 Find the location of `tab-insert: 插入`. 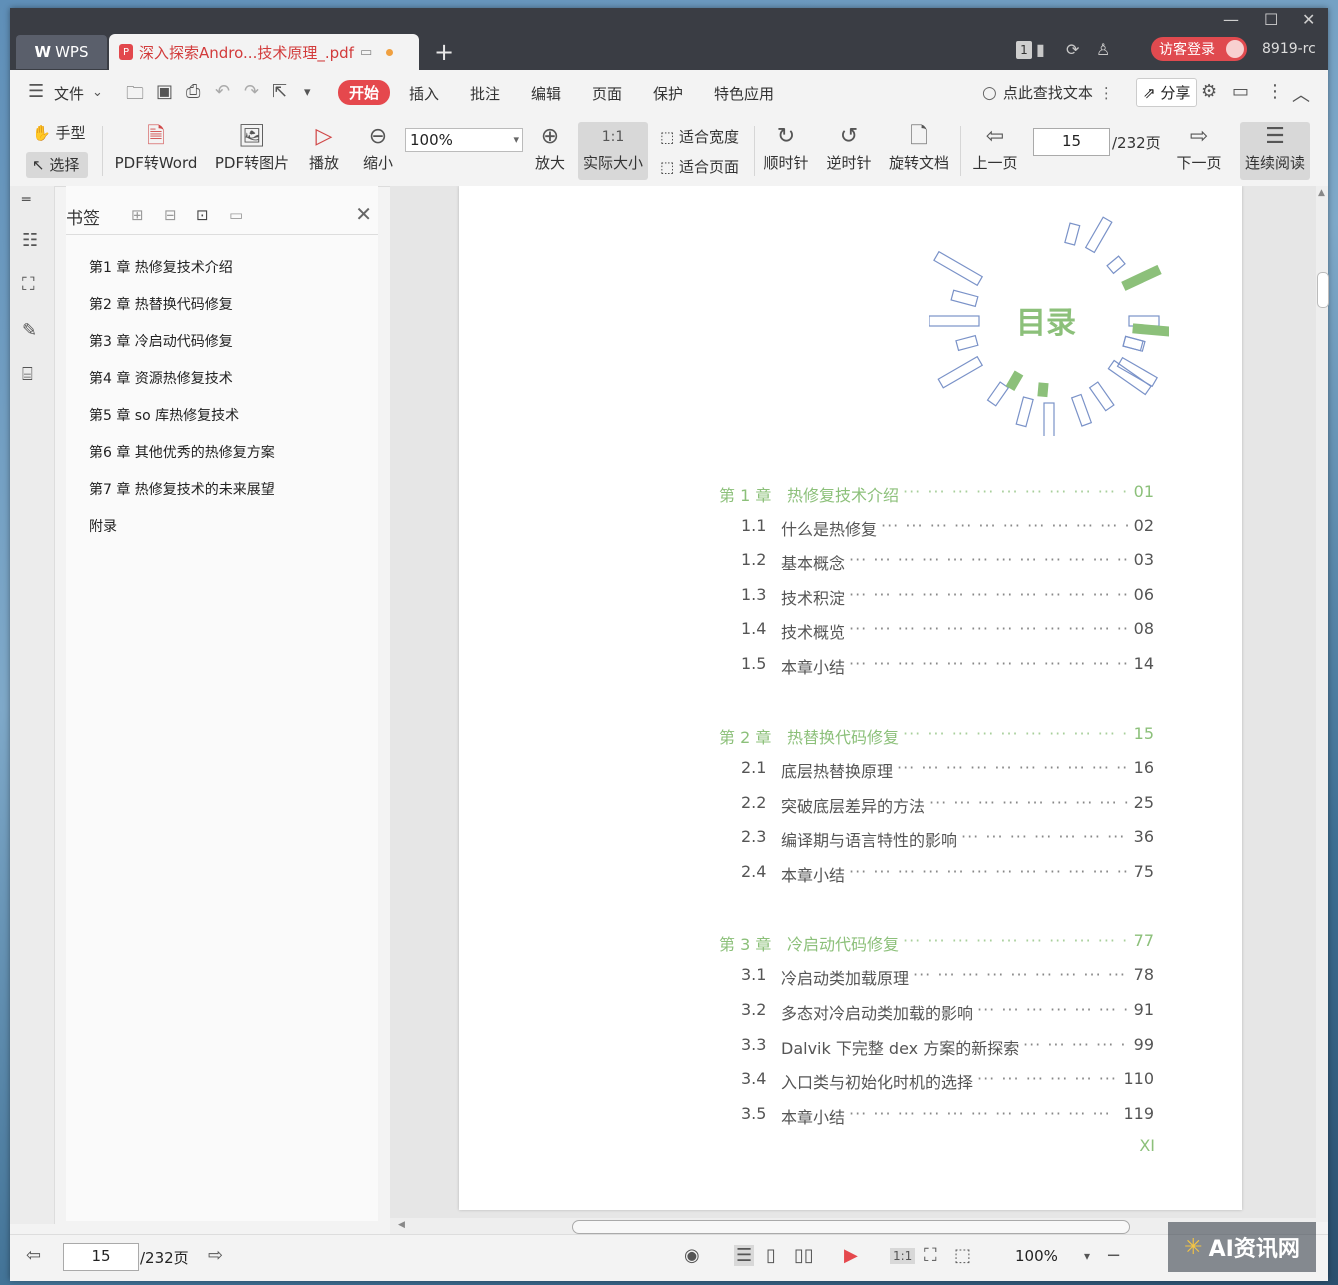

tab-insert: 插入 is located at coordinates (424, 93).